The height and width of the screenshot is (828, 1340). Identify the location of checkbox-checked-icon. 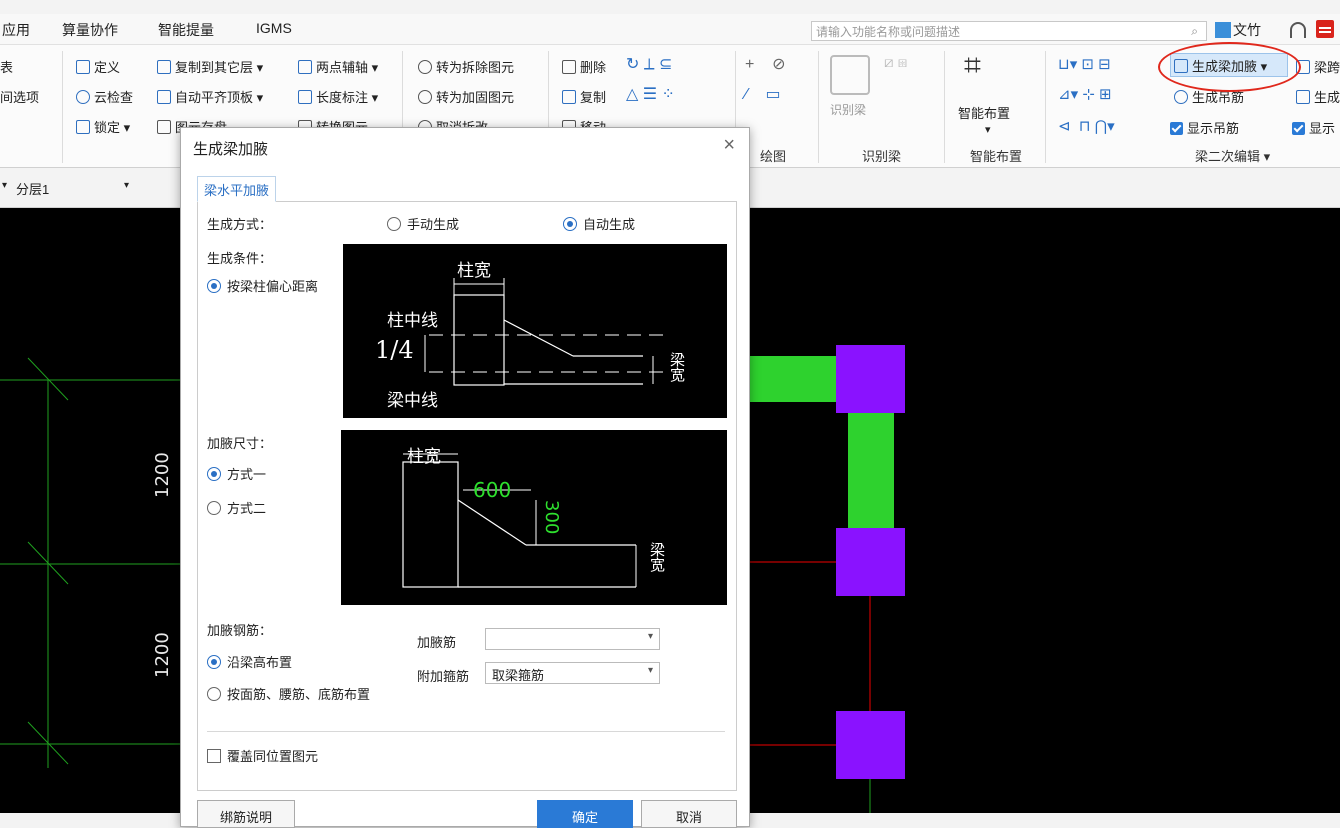
(1298, 128).